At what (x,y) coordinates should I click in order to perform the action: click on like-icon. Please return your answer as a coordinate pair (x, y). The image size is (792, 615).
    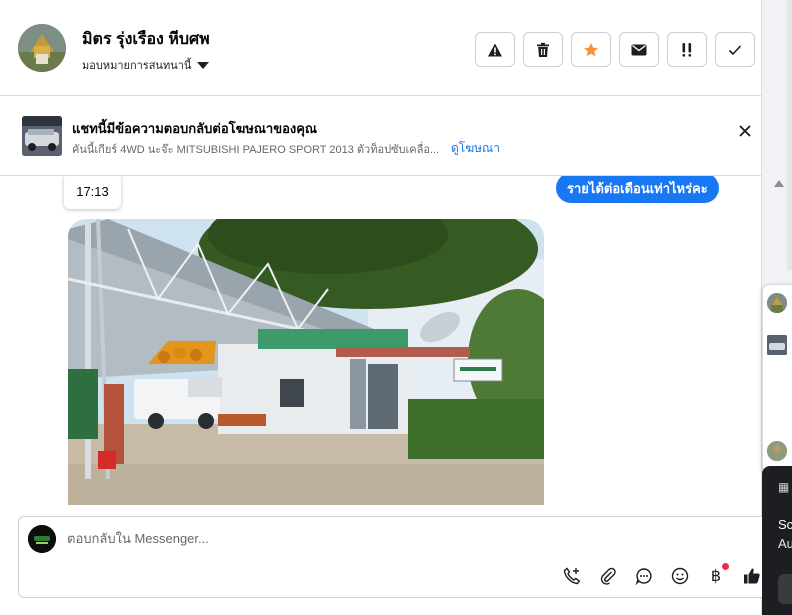
    Looking at the image, I should click on (752, 576).